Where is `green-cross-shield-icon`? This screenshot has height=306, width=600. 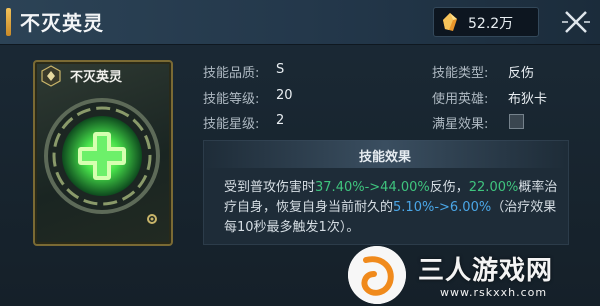
green-cross-shield-icon is located at coordinates (102, 156).